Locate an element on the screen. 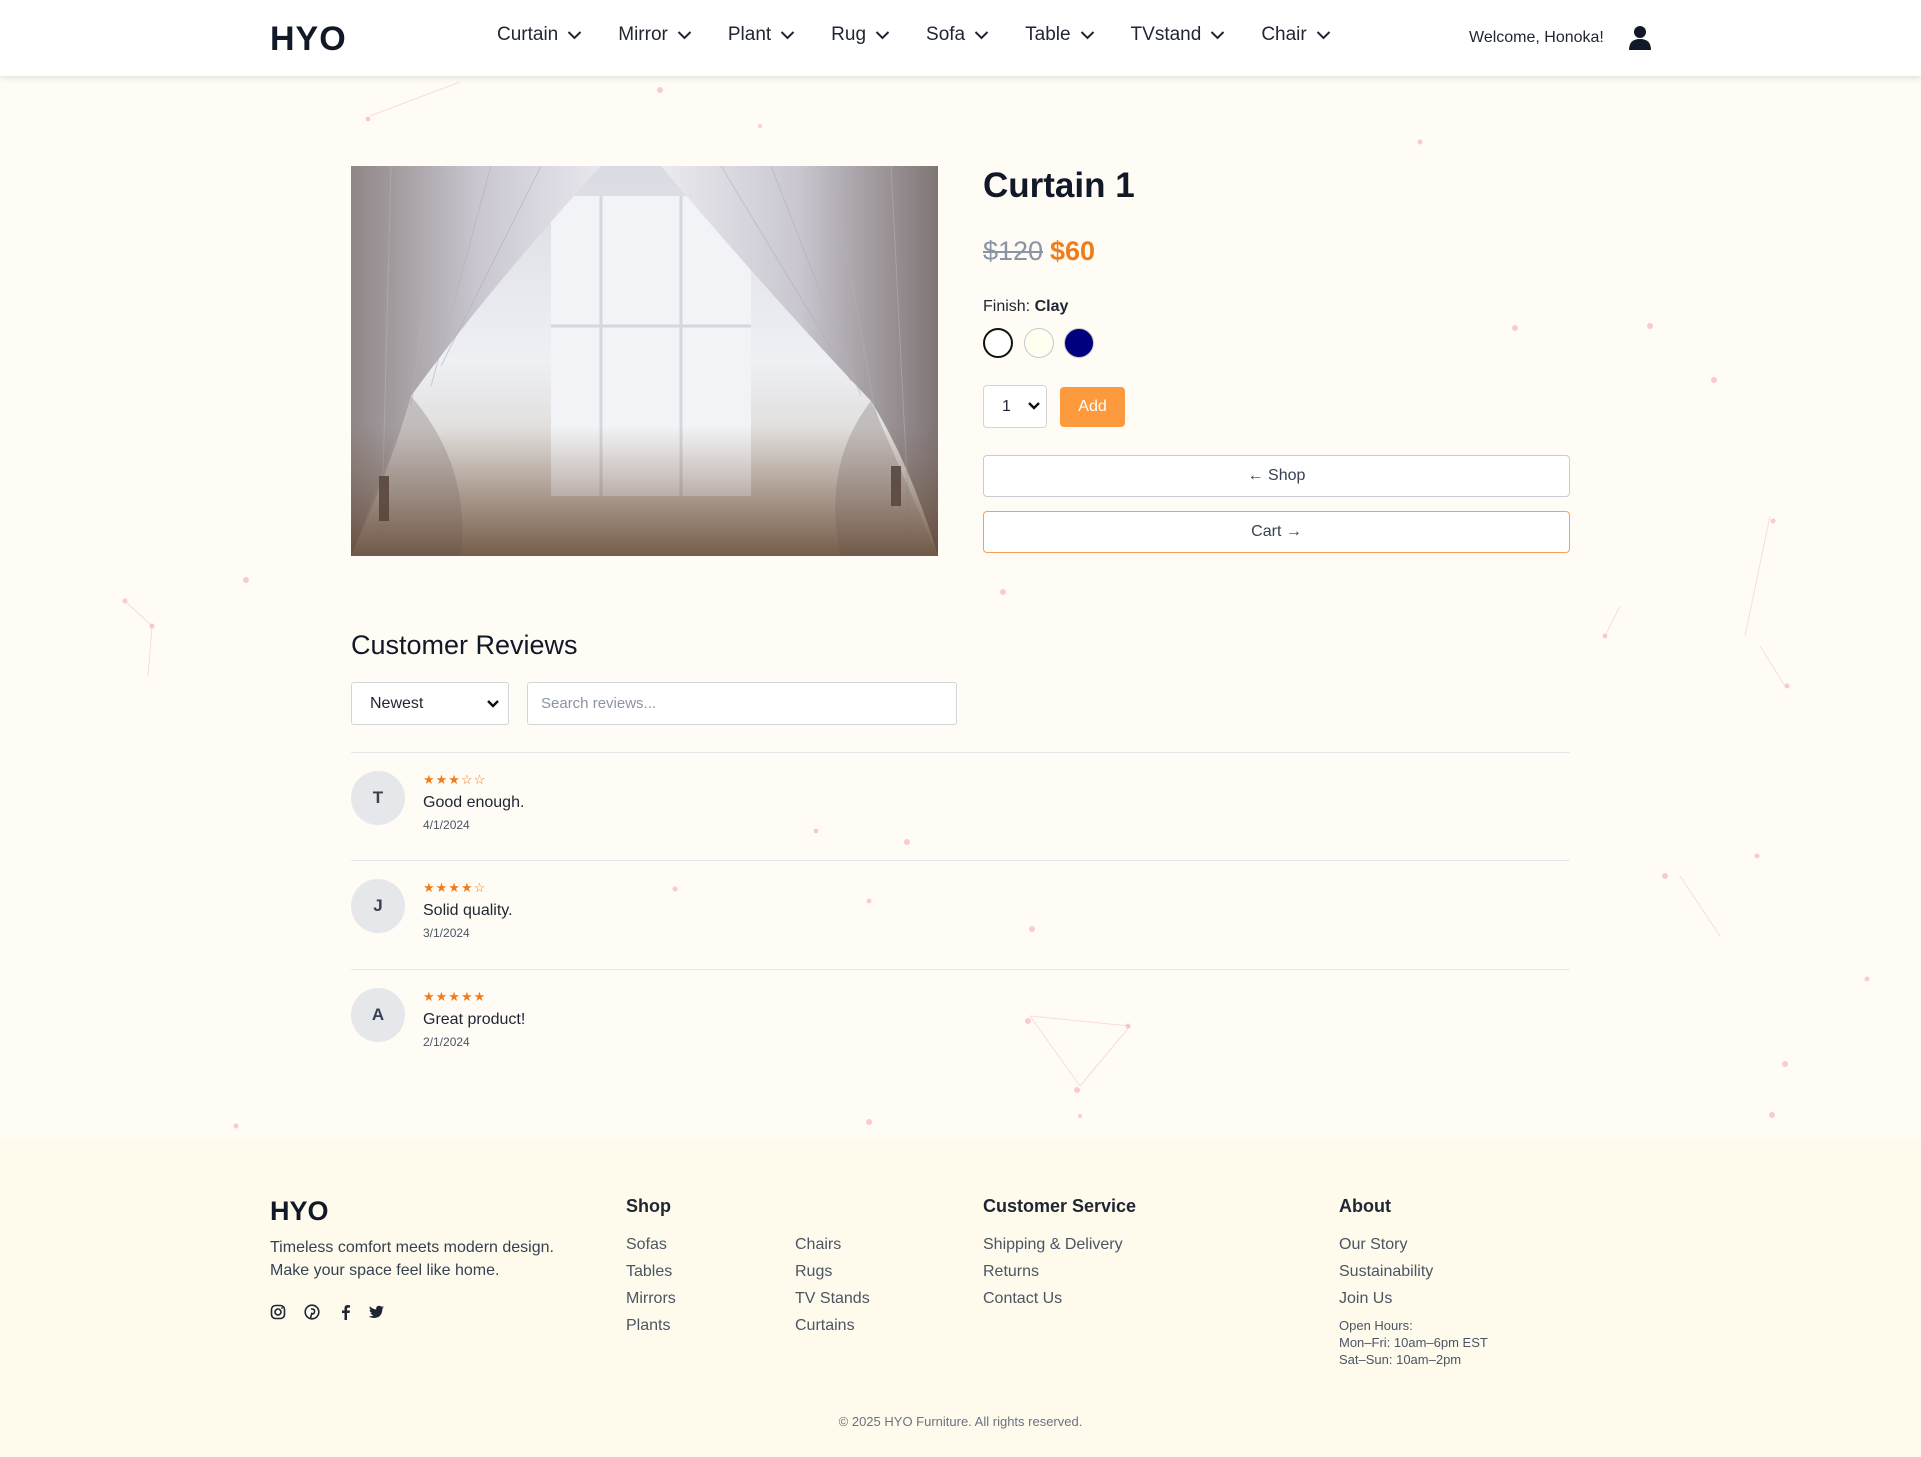  footer-link-returns: Returns is located at coordinates (1011, 1272).